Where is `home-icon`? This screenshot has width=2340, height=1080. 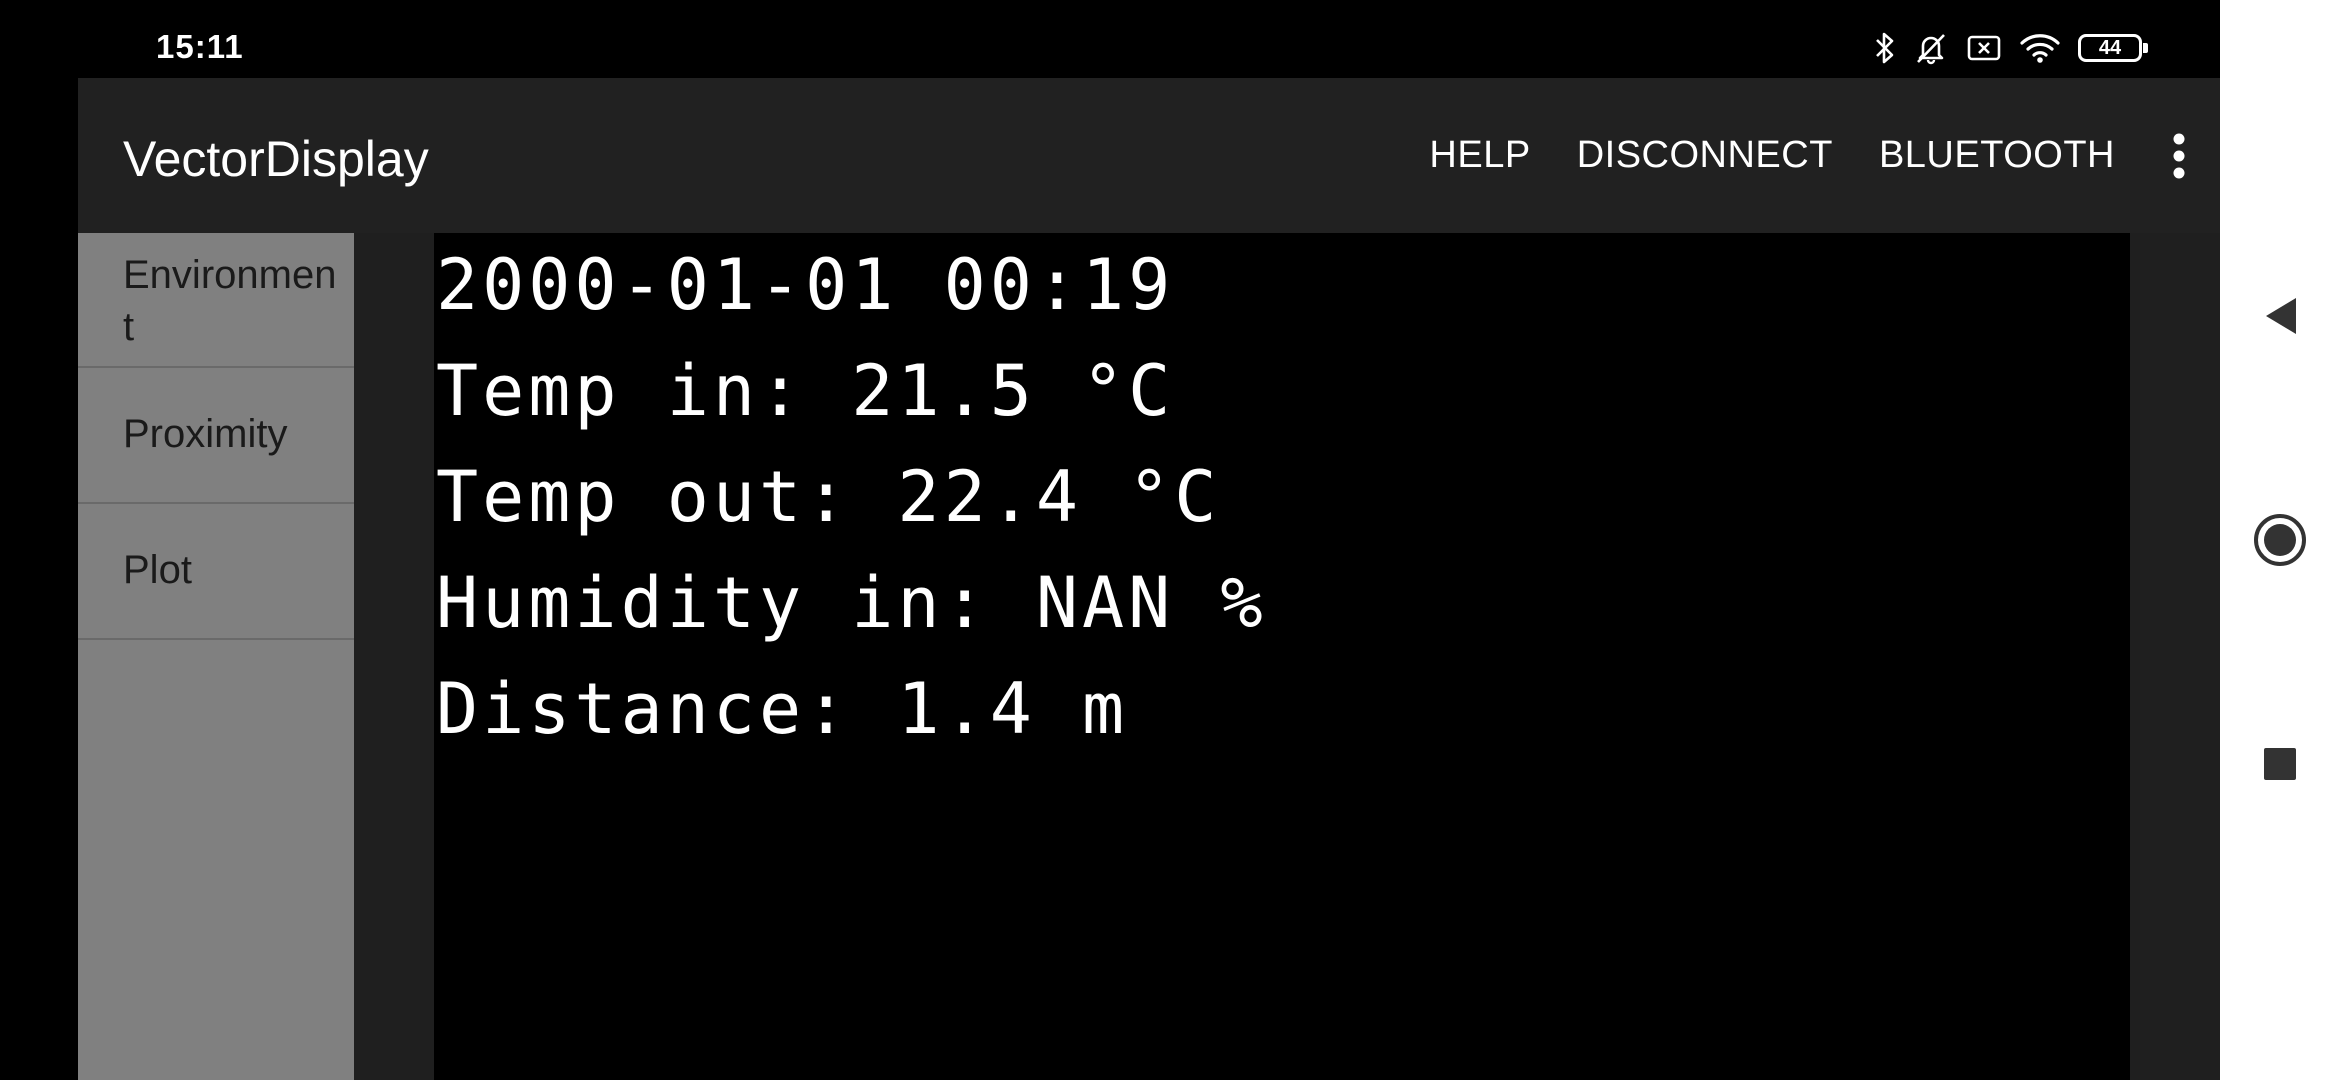 home-icon is located at coordinates (2280, 540).